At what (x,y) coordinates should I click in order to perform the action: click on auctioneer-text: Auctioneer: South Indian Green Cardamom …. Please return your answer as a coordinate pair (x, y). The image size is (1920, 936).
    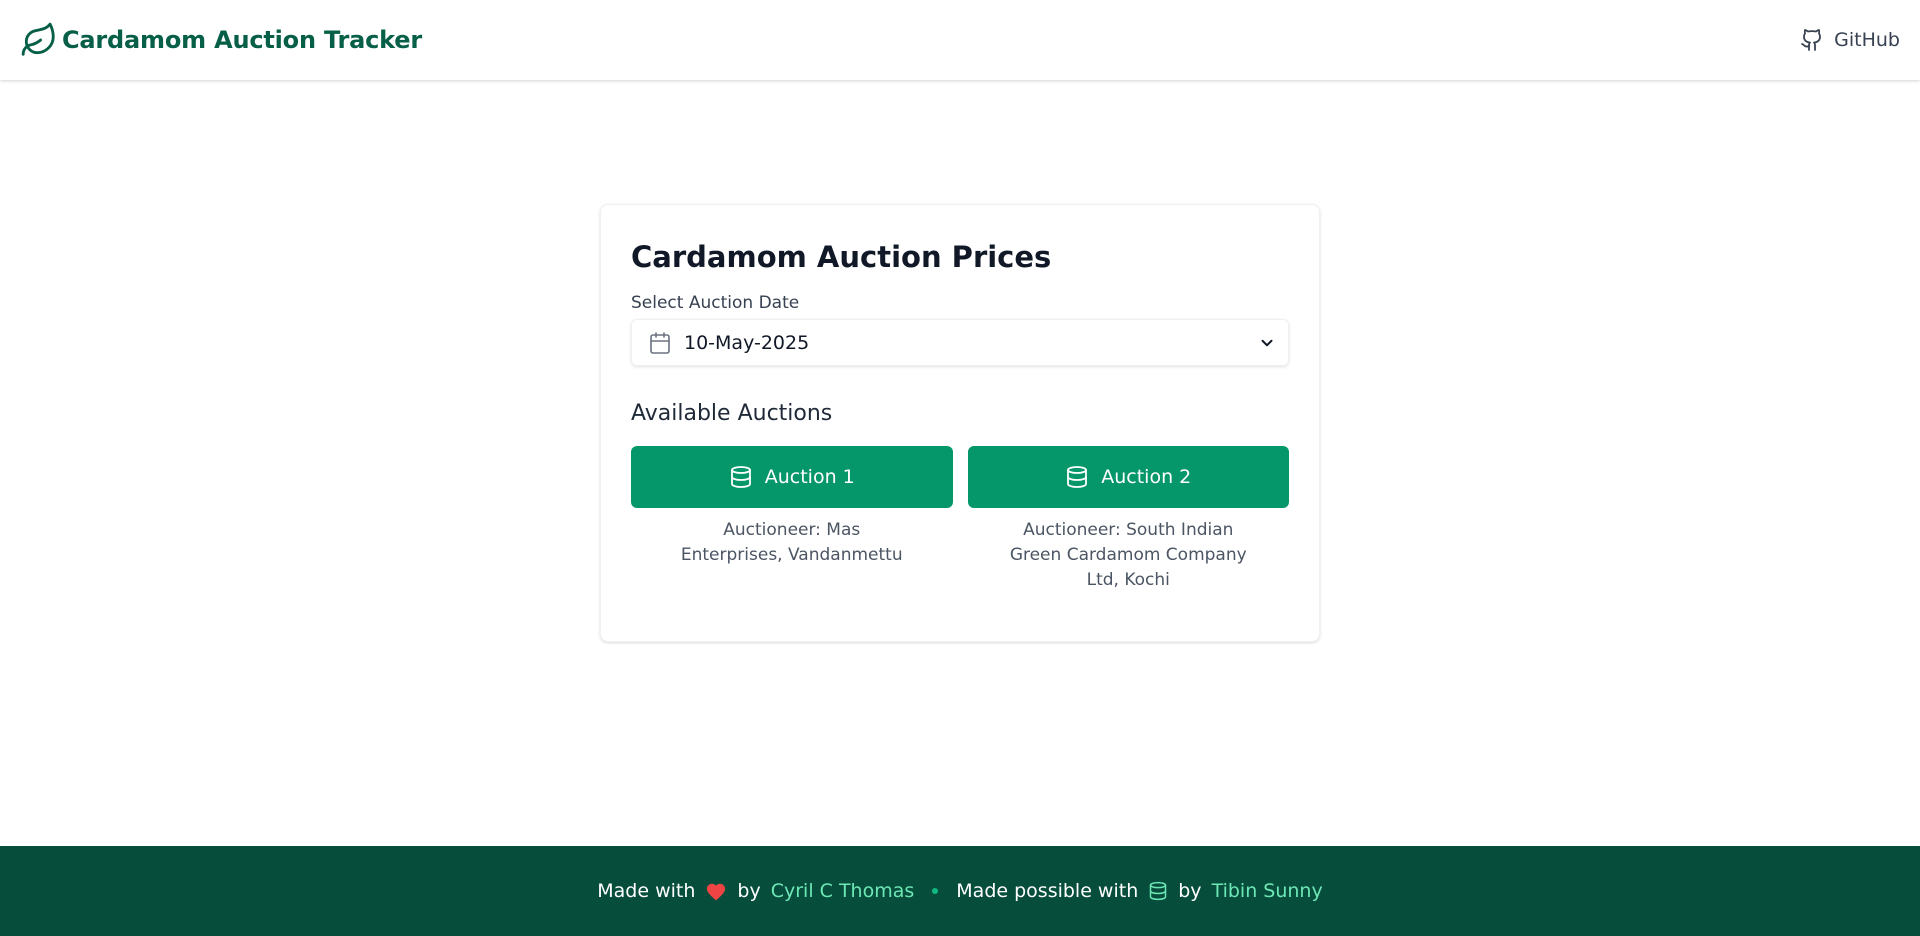
    Looking at the image, I should click on (1128, 555).